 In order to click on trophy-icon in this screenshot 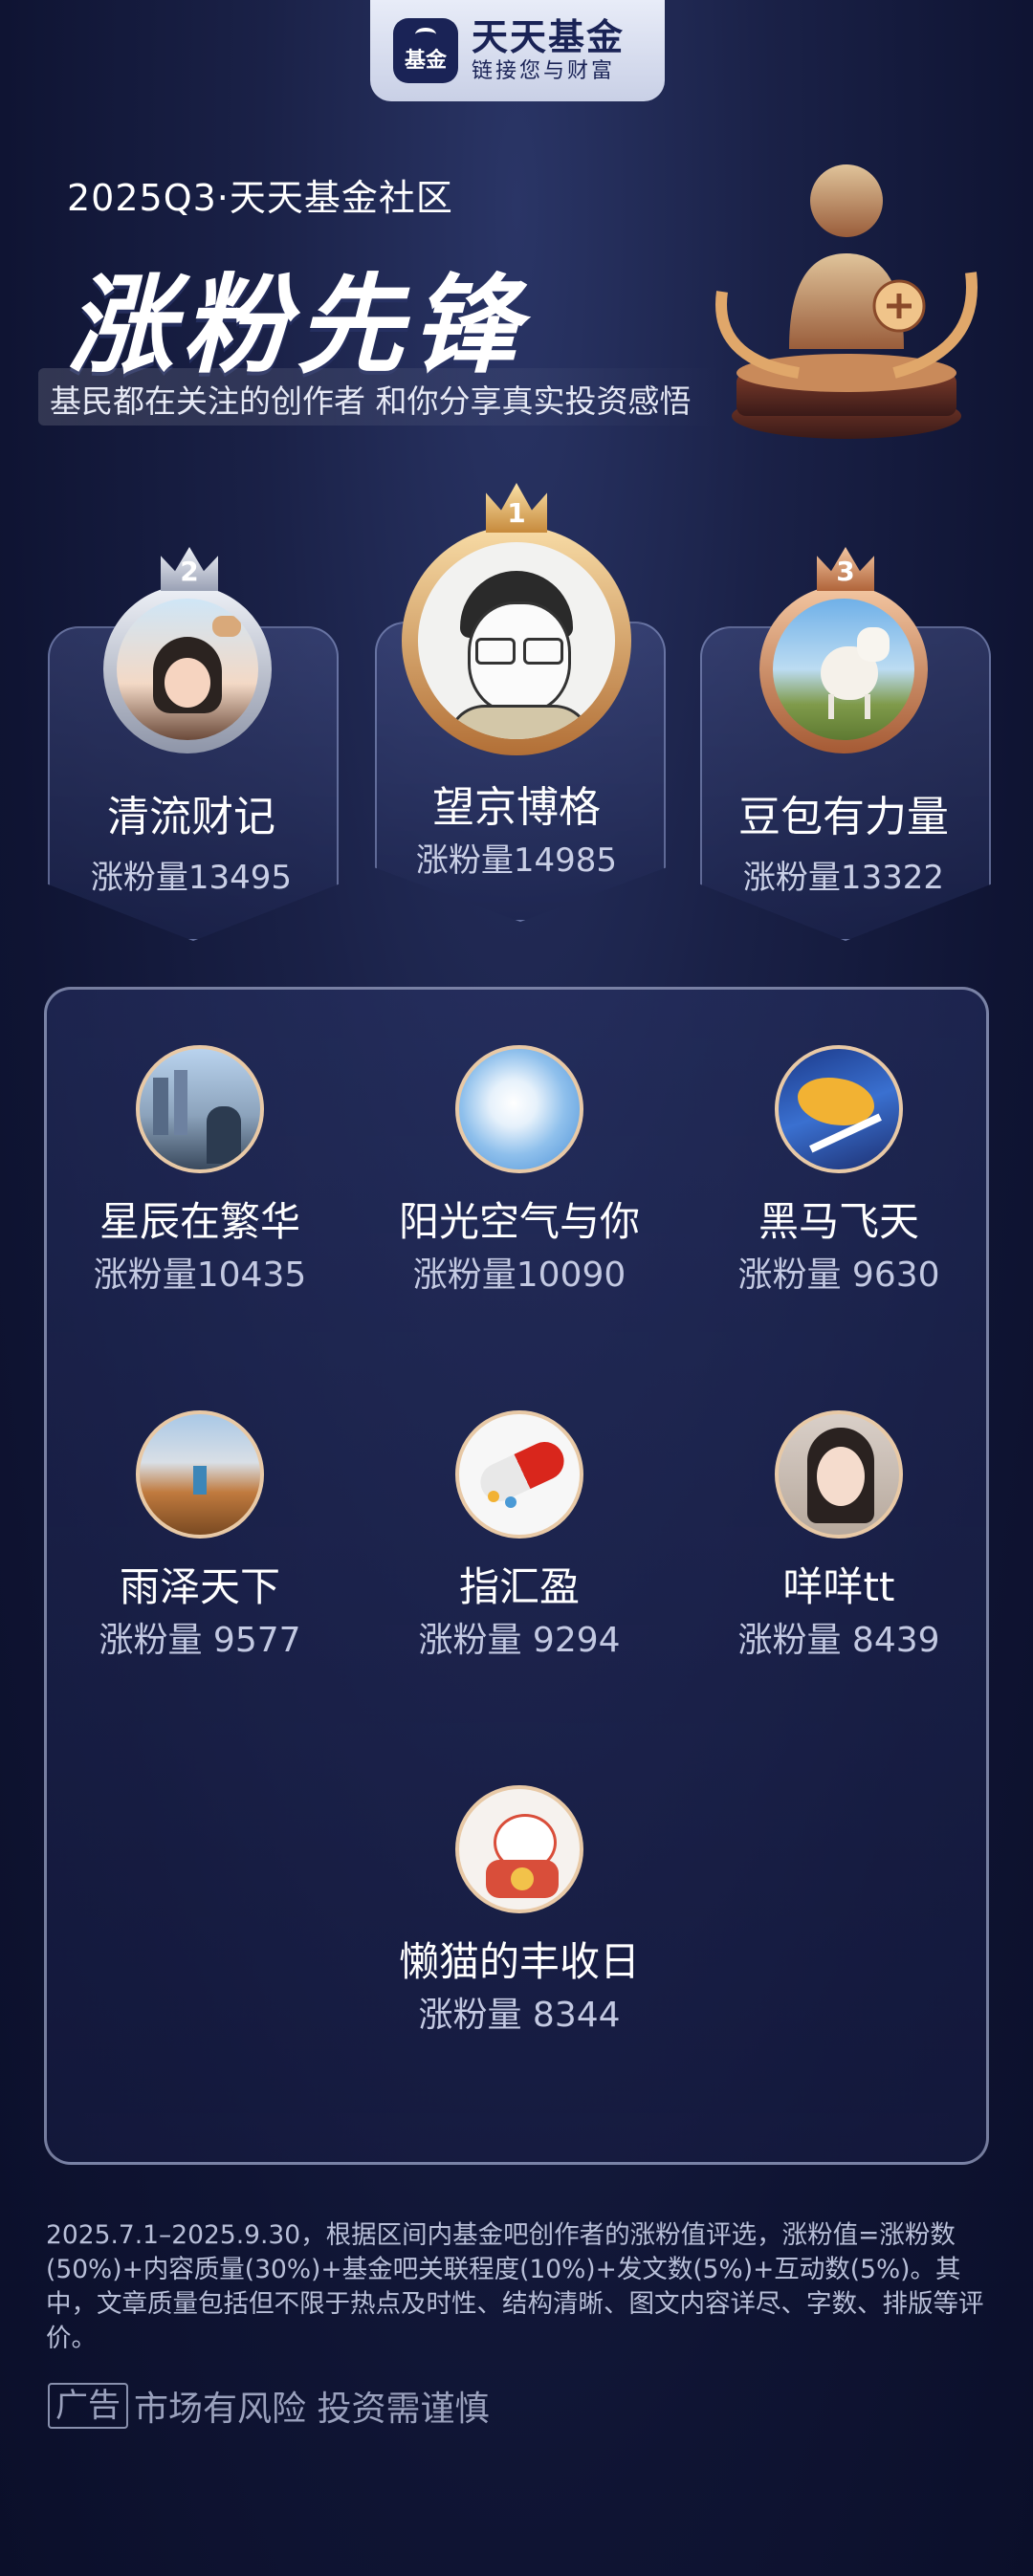, I will do `click(846, 301)`.